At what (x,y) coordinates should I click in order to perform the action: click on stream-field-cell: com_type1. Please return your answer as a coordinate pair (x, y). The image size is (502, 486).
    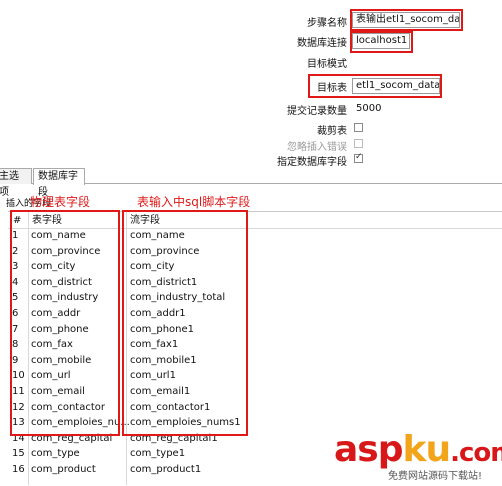
    Looking at the image, I should click on (157, 453).